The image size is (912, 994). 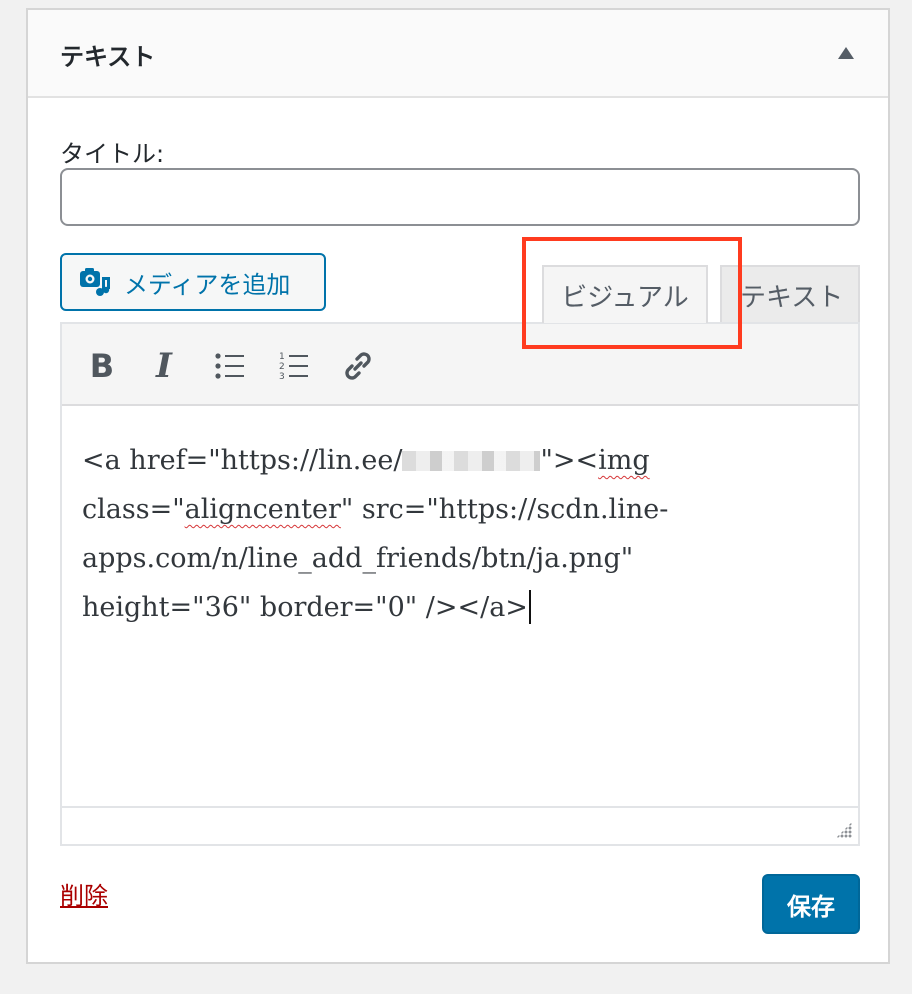 I want to click on code-line-3: apps.com/n/line_add_friends/btn/ja.png", so click(x=358, y=558).